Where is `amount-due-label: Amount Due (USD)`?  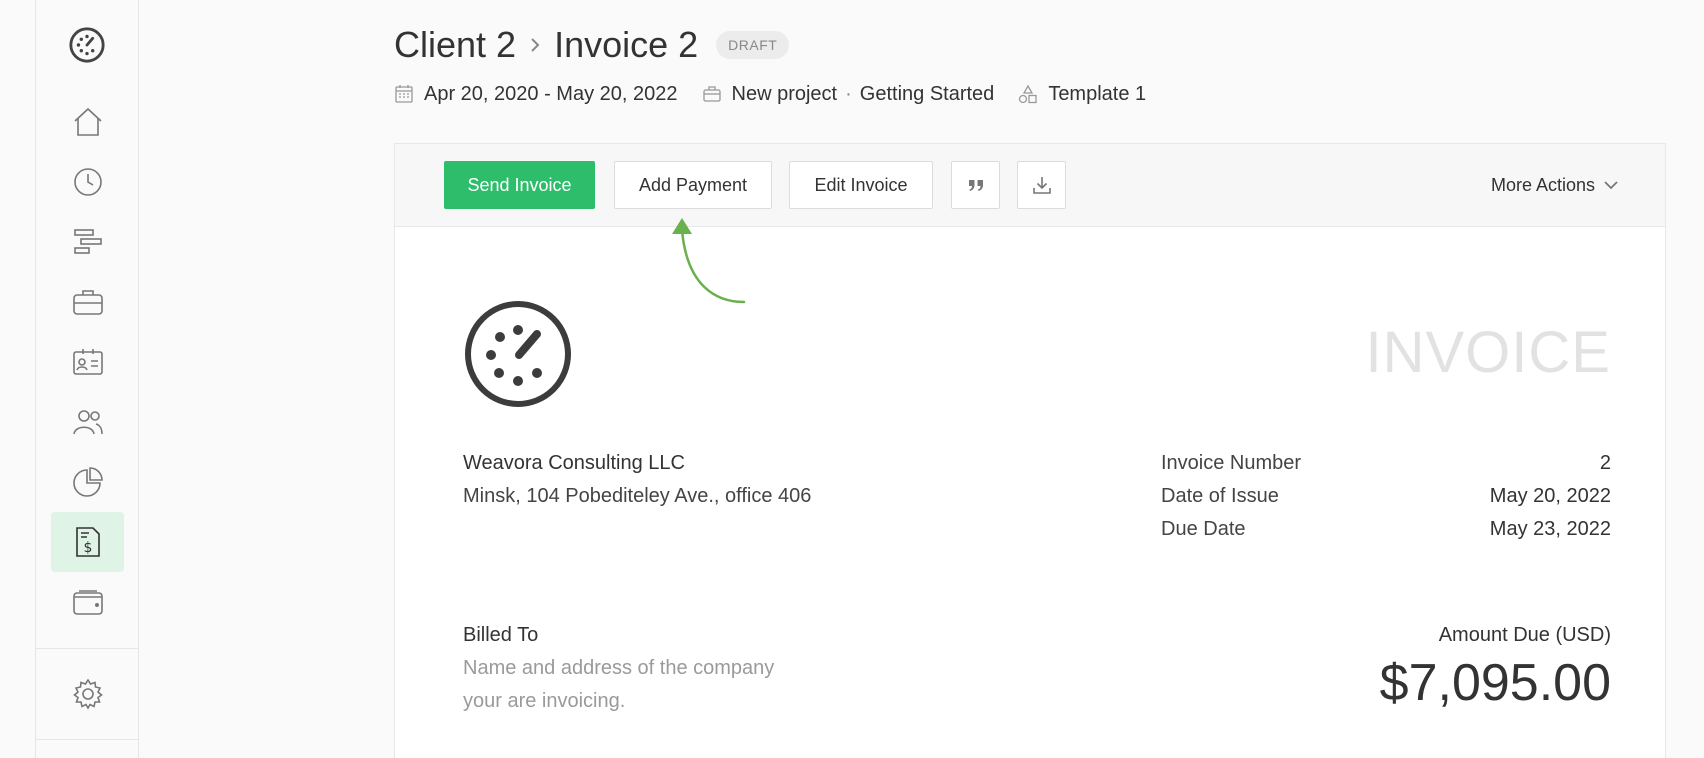
amount-due-label: Amount Due (USD) is located at coordinates (1524, 635).